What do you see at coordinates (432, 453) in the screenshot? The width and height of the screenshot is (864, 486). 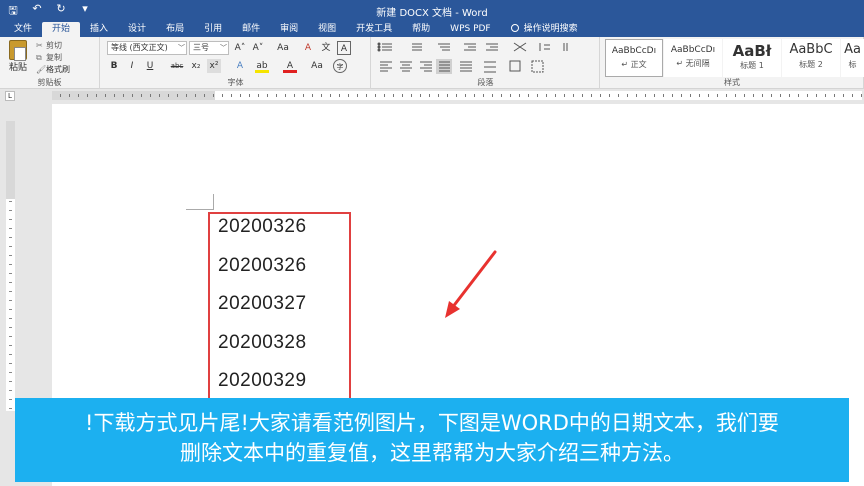 I see `caption-line-2: 删除文本中的重复值，这里帮帮为大家介绍三种方法。` at bounding box center [432, 453].